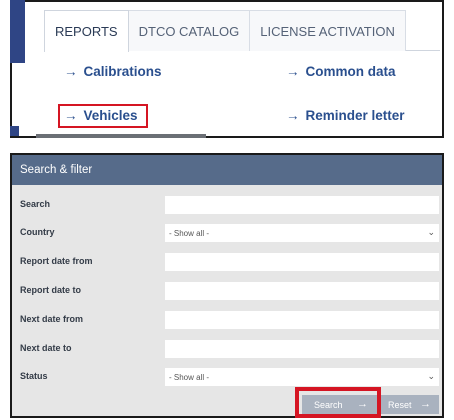 The image size is (454, 420). I want to click on country-label: Country, so click(37, 232).